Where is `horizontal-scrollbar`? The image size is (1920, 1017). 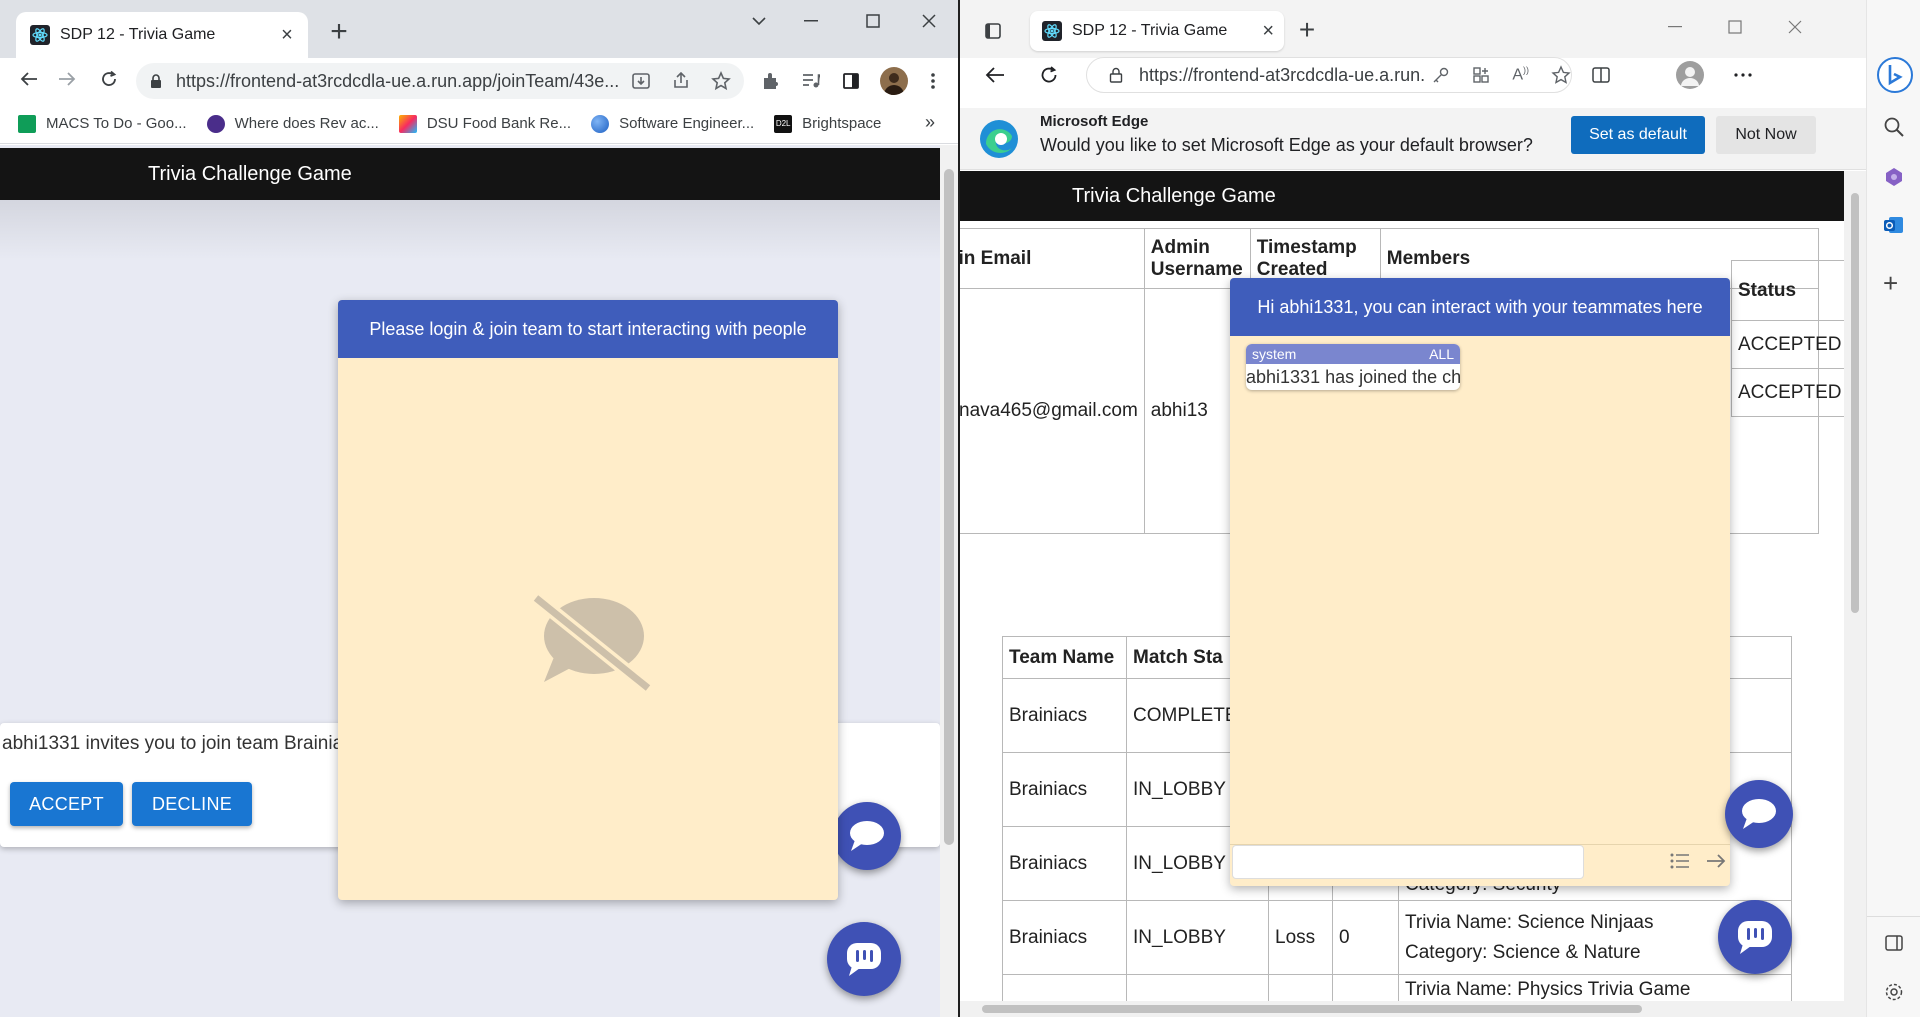 horizontal-scrollbar is located at coordinates (1413, 1009).